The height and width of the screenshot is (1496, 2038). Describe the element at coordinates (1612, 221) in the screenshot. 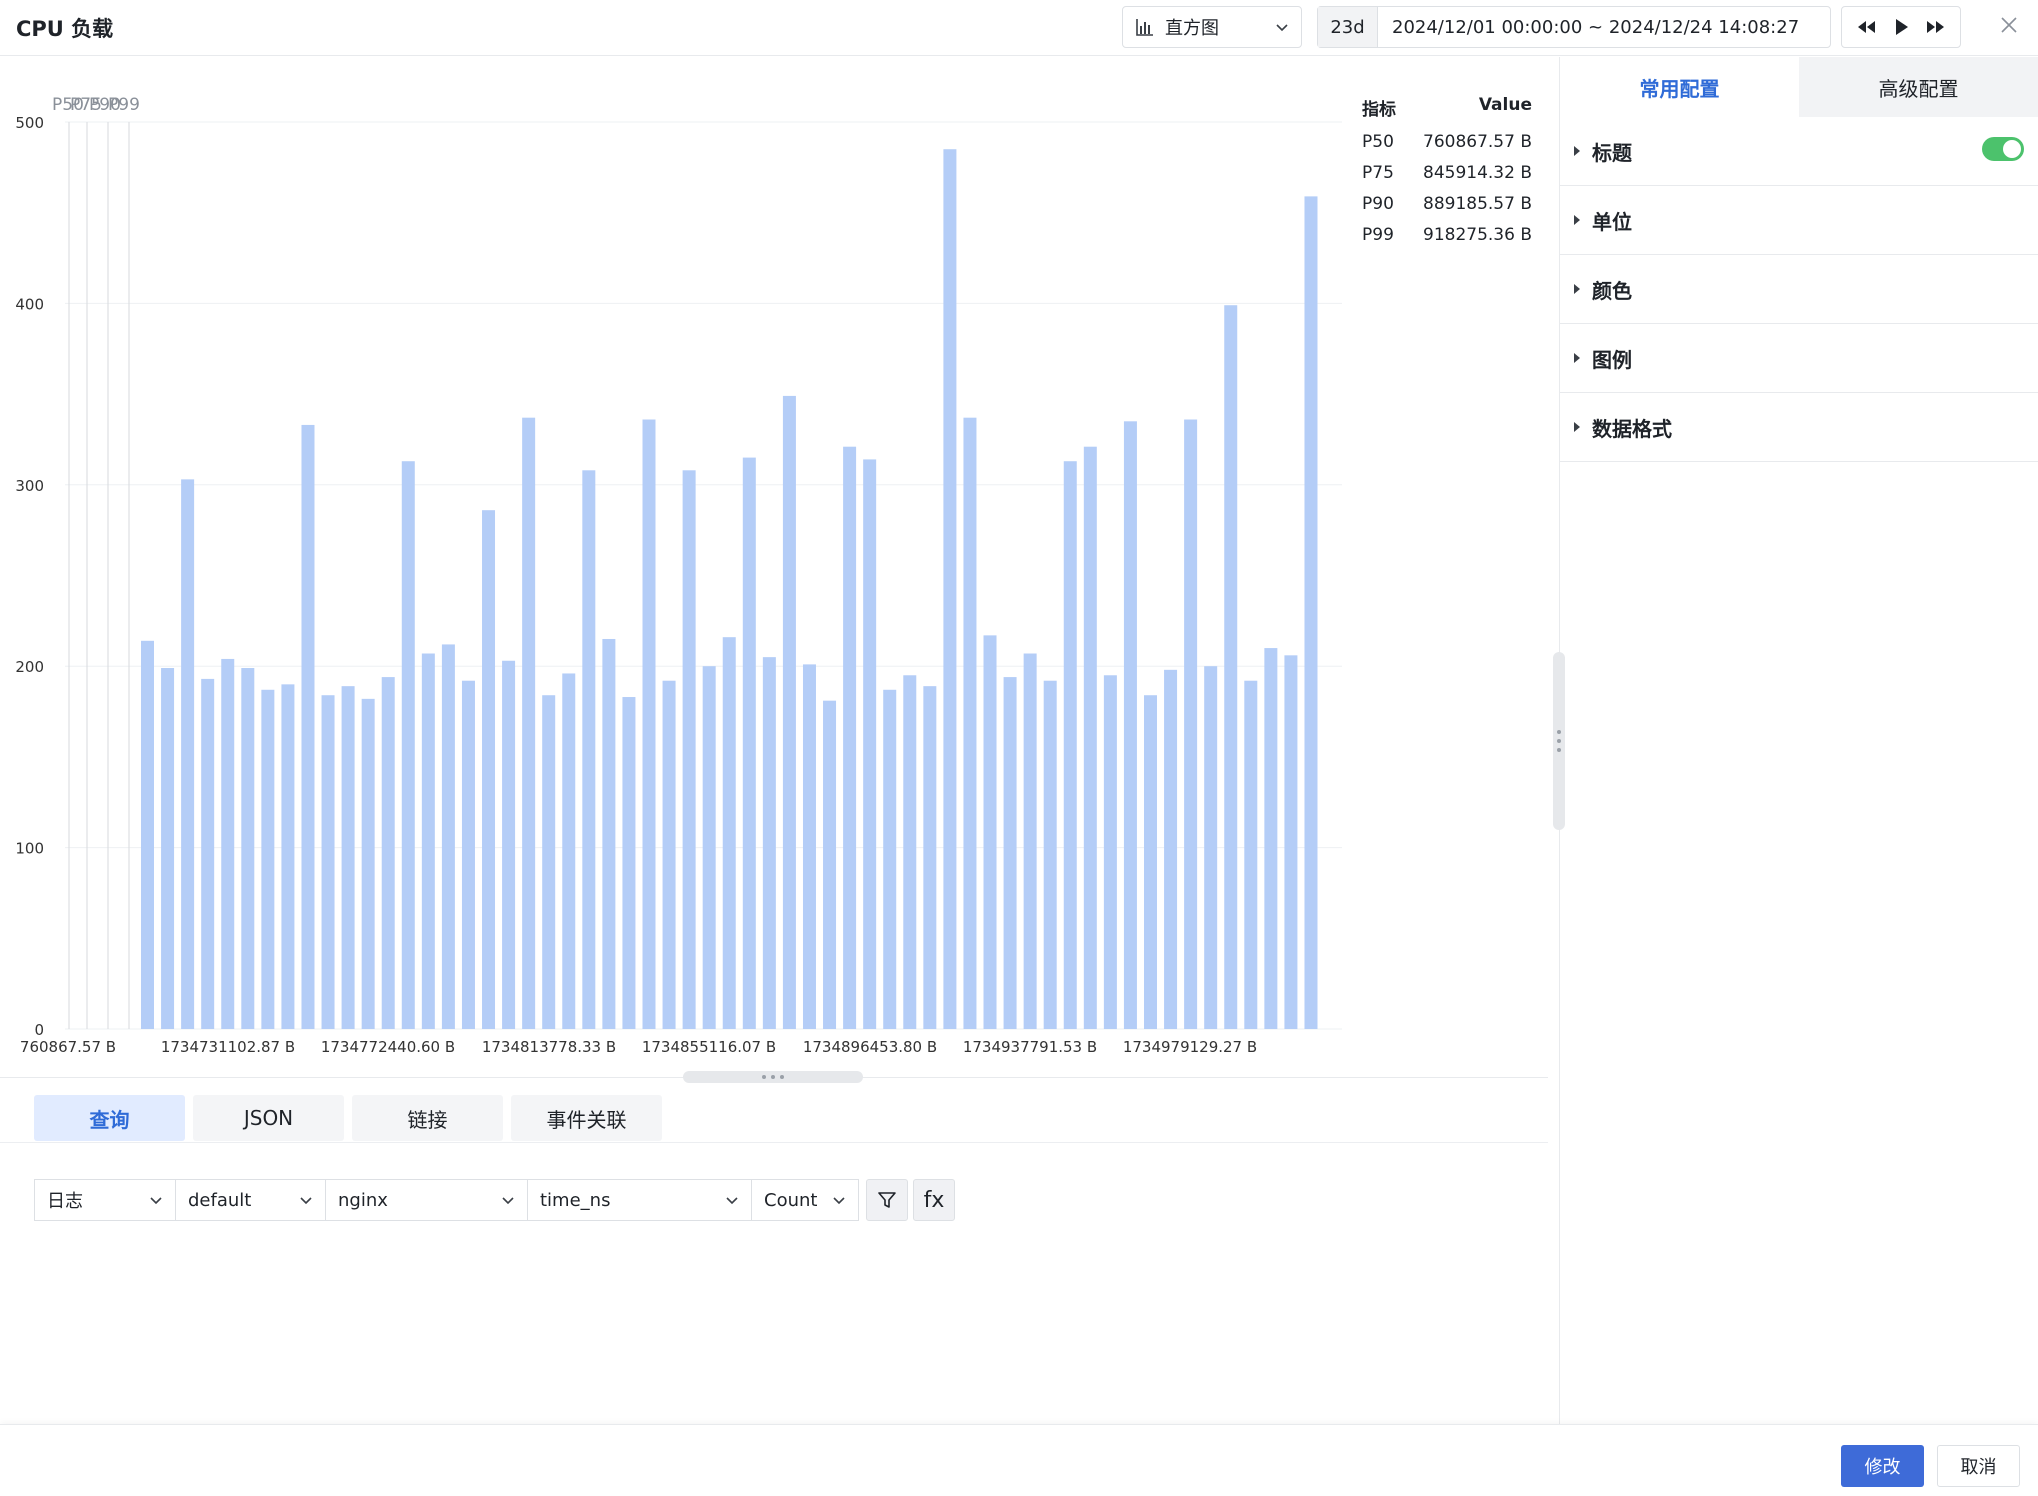

I see `config-item-label: 单位` at that location.